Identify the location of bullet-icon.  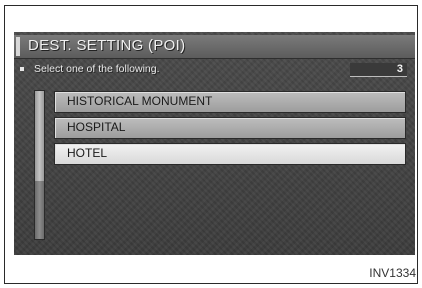
(22, 69).